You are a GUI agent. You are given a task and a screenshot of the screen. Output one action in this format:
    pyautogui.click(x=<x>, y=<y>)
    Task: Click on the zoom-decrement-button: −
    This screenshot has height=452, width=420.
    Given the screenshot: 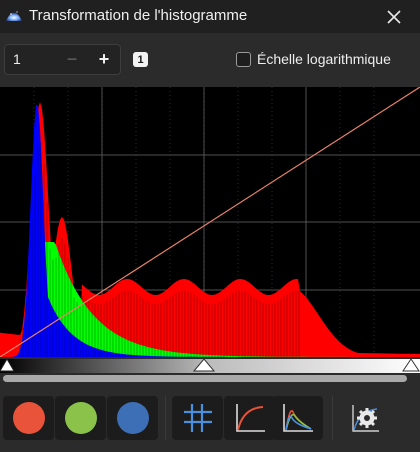 What is the action you would take?
    pyautogui.click(x=72, y=59)
    